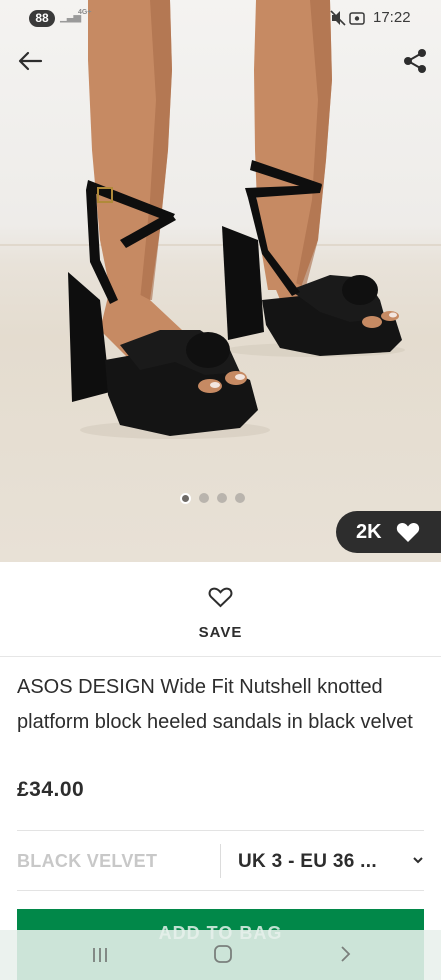 The image size is (441, 980). I want to click on share-button, so click(415, 61).